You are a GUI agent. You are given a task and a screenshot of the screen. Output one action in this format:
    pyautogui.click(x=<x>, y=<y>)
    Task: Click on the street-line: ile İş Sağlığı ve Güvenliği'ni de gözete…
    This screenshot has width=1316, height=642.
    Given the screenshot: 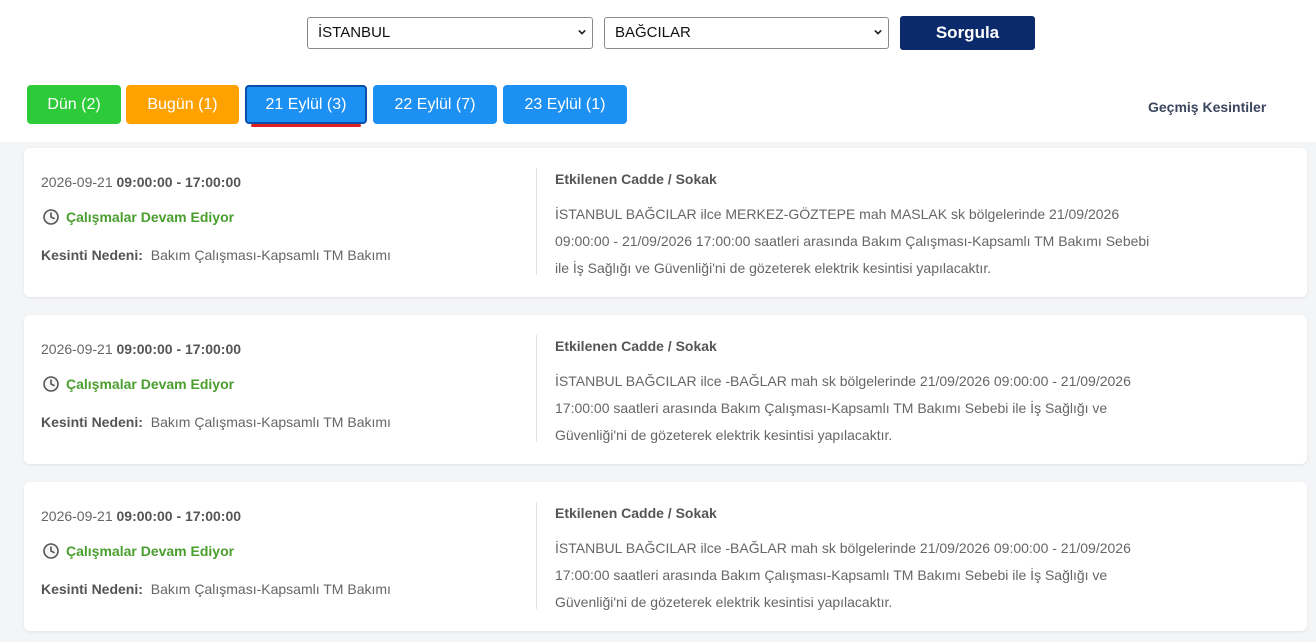 What is the action you would take?
    pyautogui.click(x=773, y=268)
    